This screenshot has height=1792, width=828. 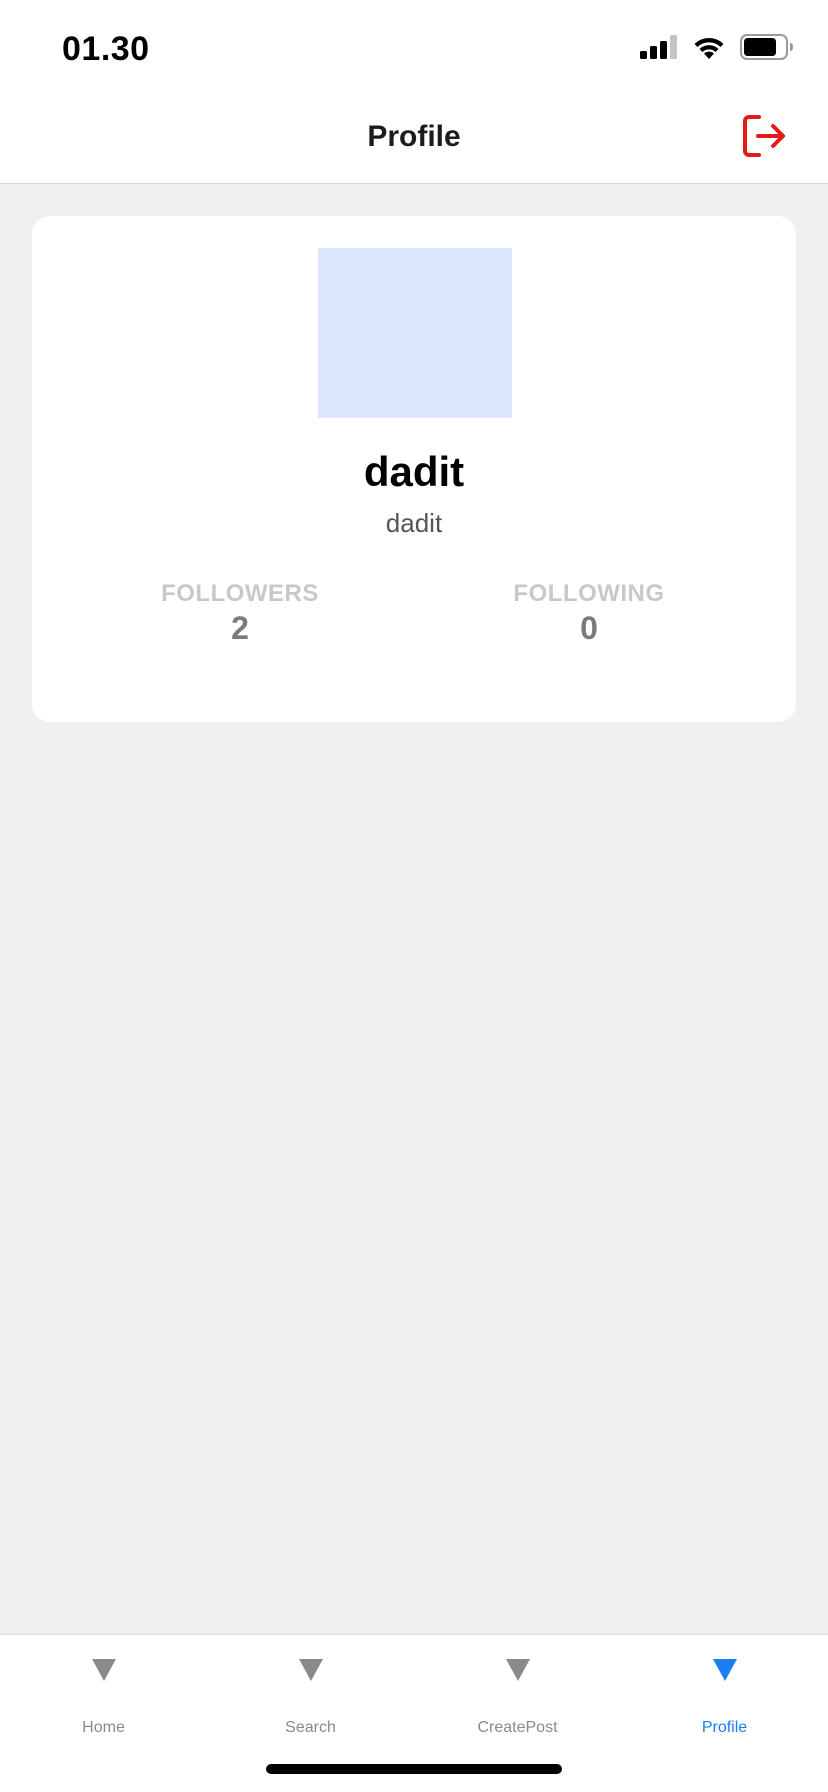 I want to click on following-label: FOLLOWING, so click(x=589, y=593).